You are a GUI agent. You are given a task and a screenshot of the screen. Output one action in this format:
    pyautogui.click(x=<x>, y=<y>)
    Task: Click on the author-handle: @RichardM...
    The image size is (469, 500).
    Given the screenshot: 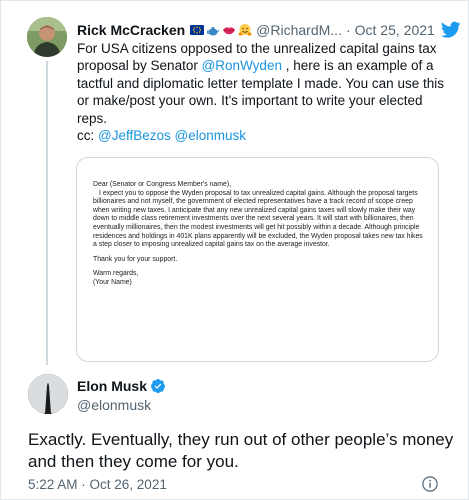 What is the action you would take?
    pyautogui.click(x=299, y=30)
    